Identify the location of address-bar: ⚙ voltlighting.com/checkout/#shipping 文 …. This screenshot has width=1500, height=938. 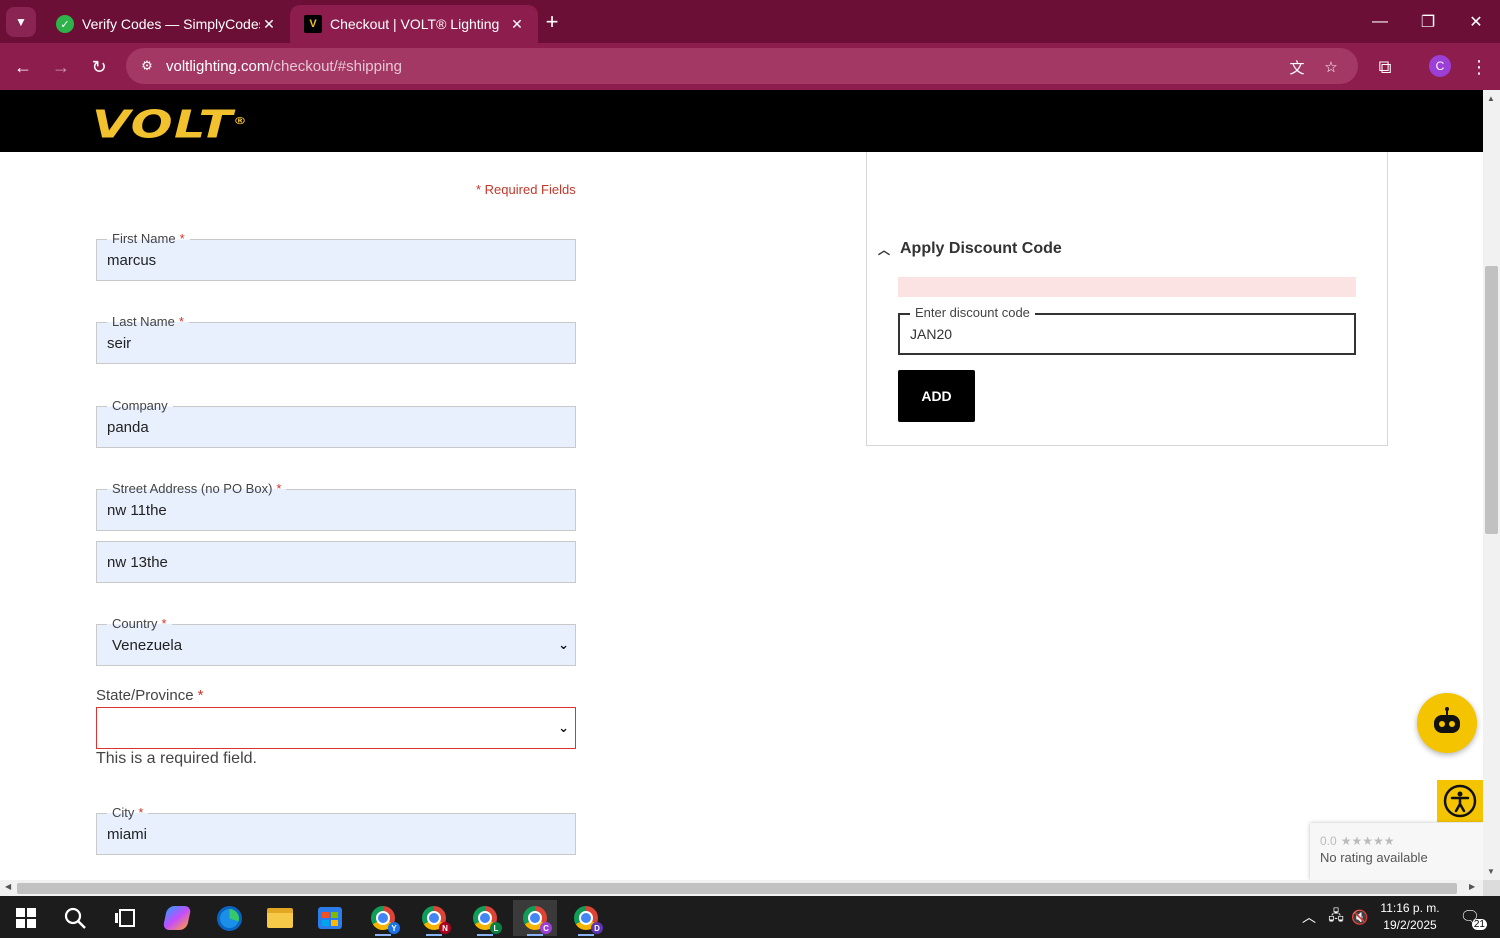
(742, 66).